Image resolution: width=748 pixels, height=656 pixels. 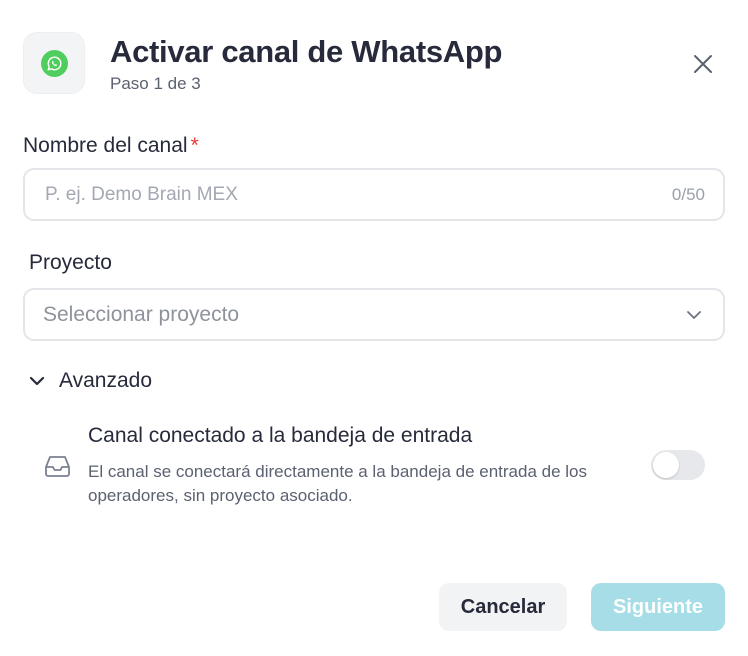 I want to click on channel-name-label: Nombre del canal *, so click(x=111, y=146).